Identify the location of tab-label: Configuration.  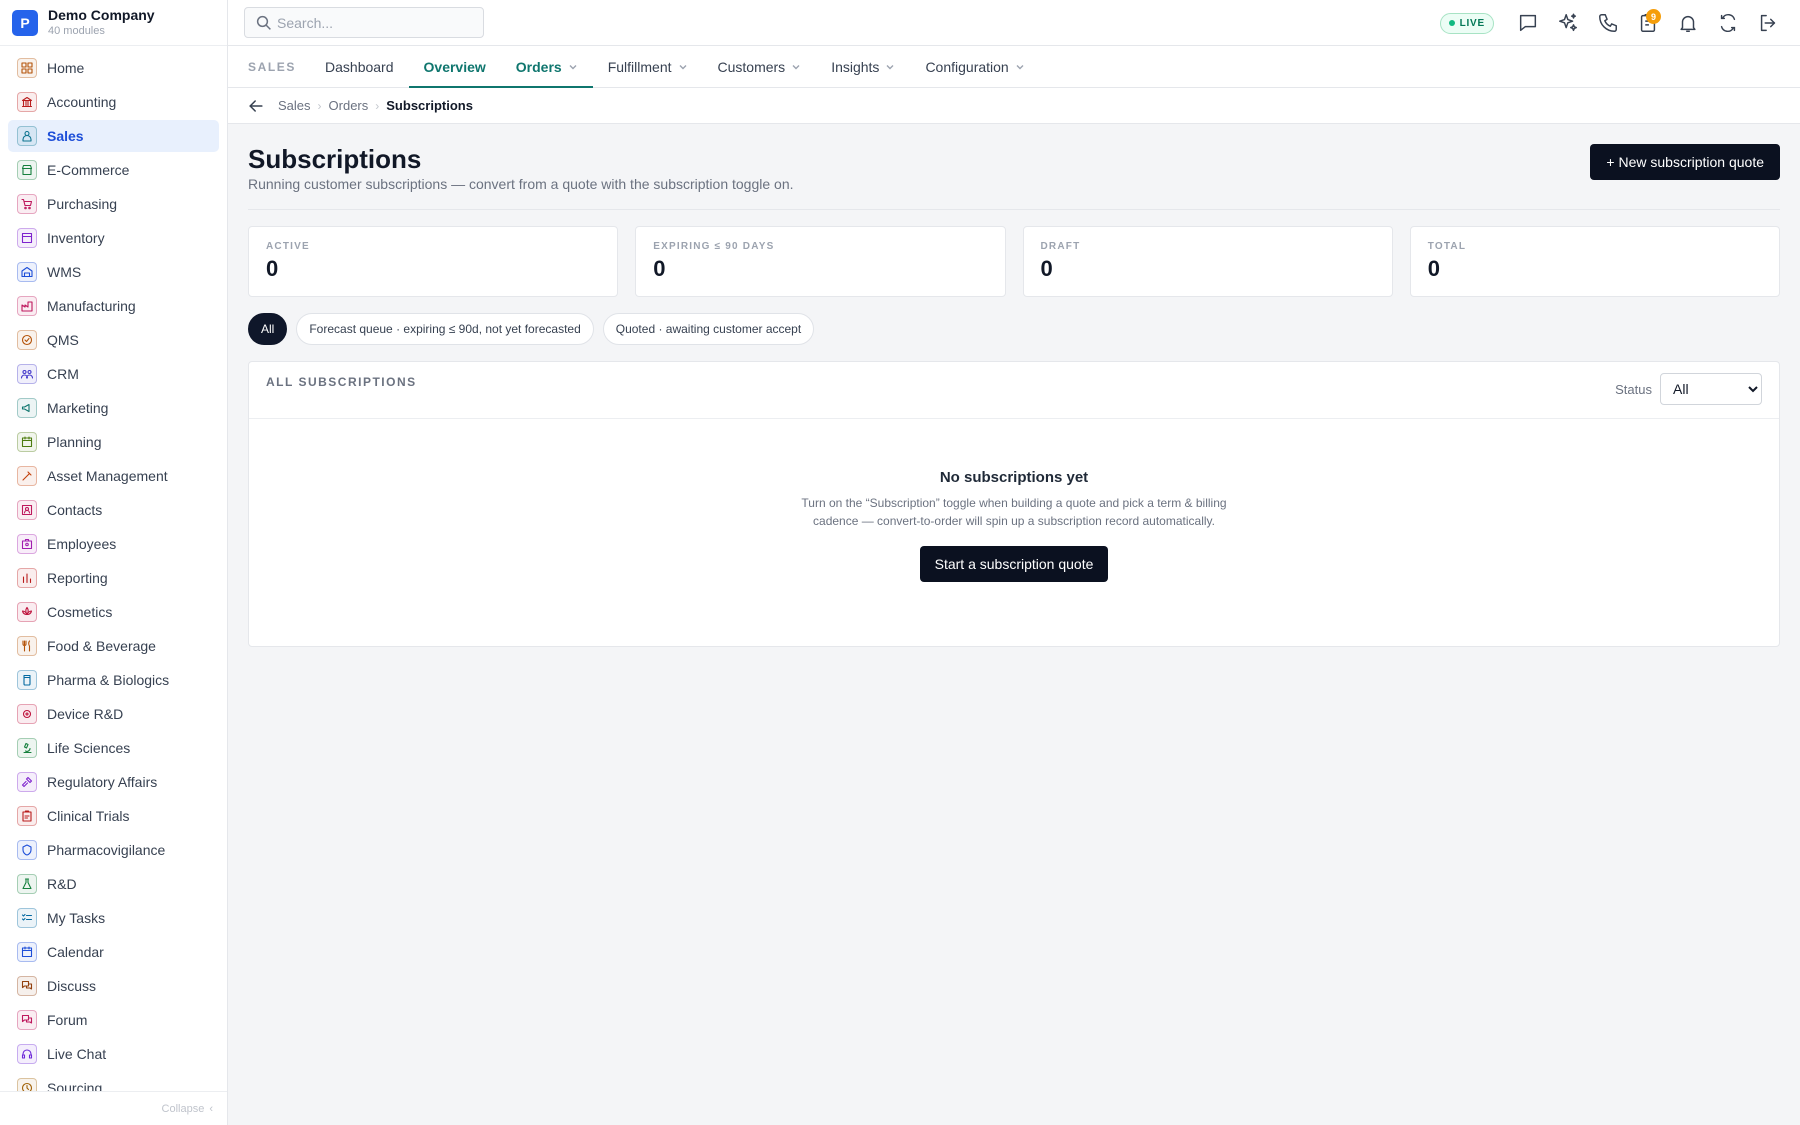
(967, 66).